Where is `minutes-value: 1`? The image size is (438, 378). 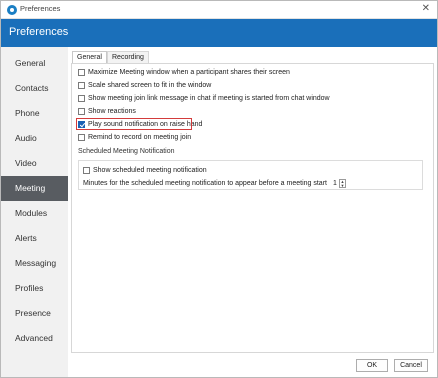
minutes-value: 1 is located at coordinates (335, 183).